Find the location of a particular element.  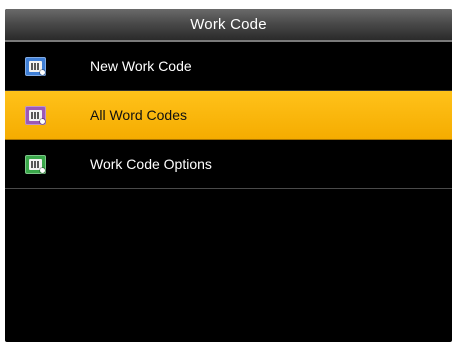

page-title: Work Code is located at coordinates (228, 24).